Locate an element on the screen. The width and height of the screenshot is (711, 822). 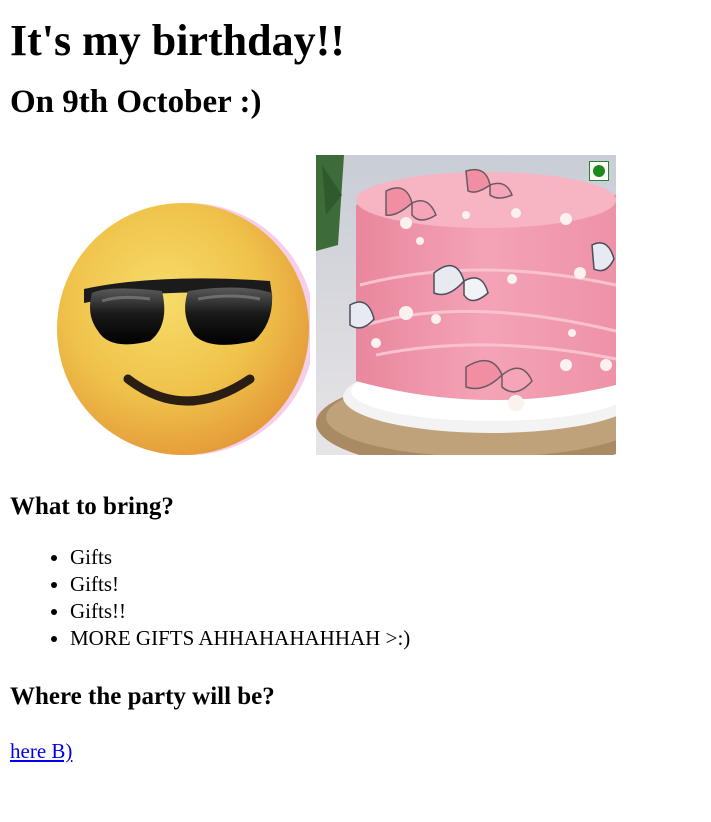
party-location-link: here B) is located at coordinates (41, 751).